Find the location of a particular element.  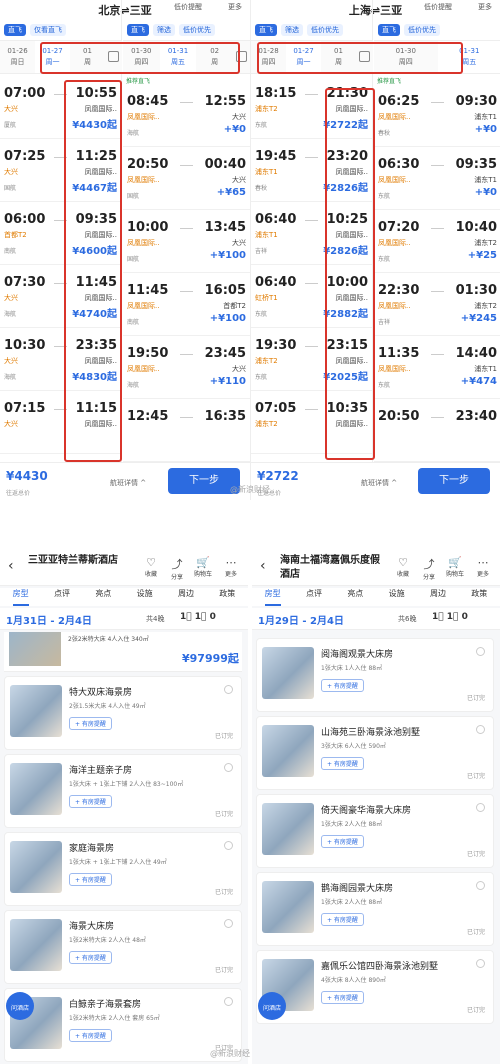

departure-time: 22:30 is located at coordinates (399, 290).